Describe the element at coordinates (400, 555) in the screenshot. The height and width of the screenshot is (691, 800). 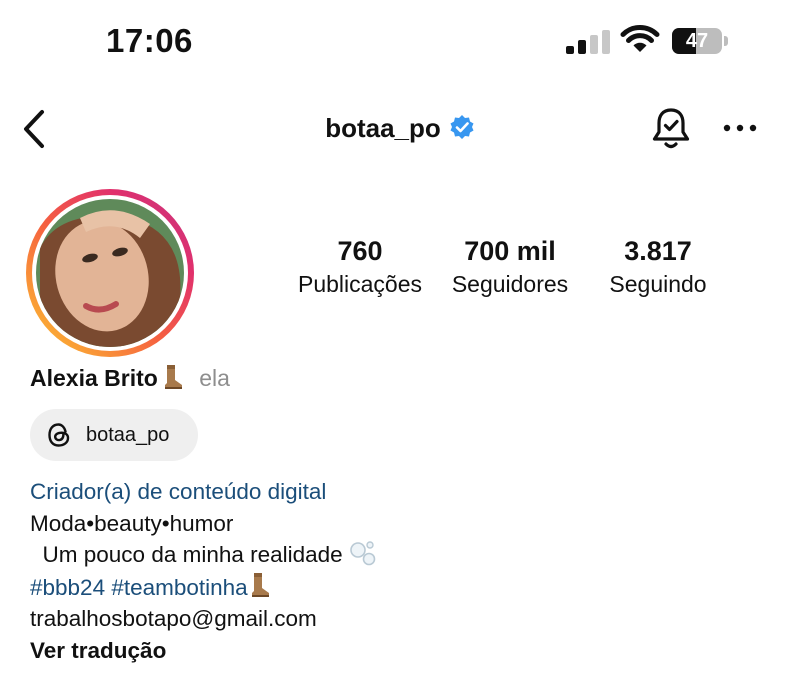
I see `bio-line-2-row: Um pouco da minha realidade` at that location.